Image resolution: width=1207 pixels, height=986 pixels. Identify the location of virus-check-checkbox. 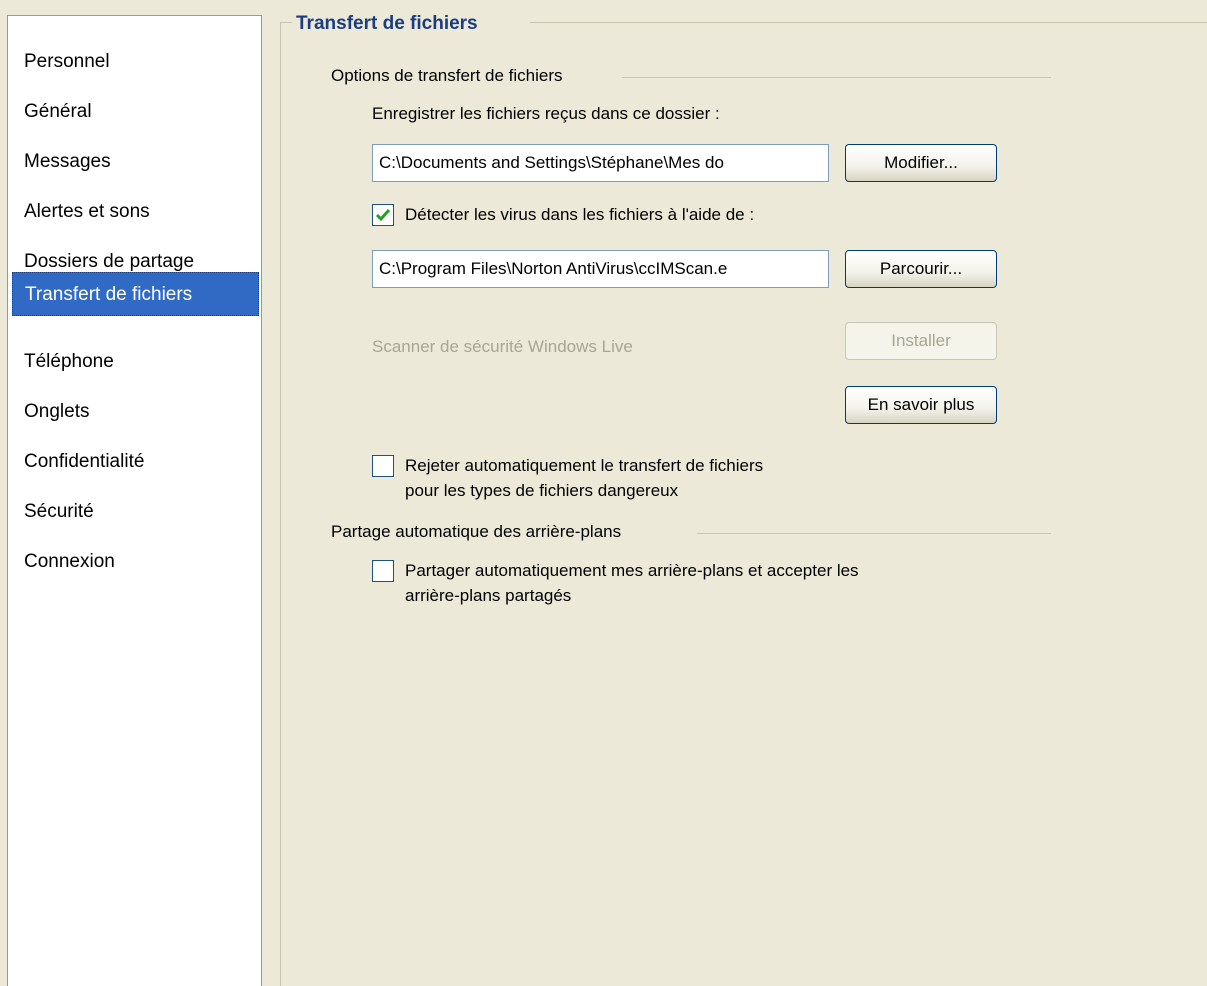
(383, 215).